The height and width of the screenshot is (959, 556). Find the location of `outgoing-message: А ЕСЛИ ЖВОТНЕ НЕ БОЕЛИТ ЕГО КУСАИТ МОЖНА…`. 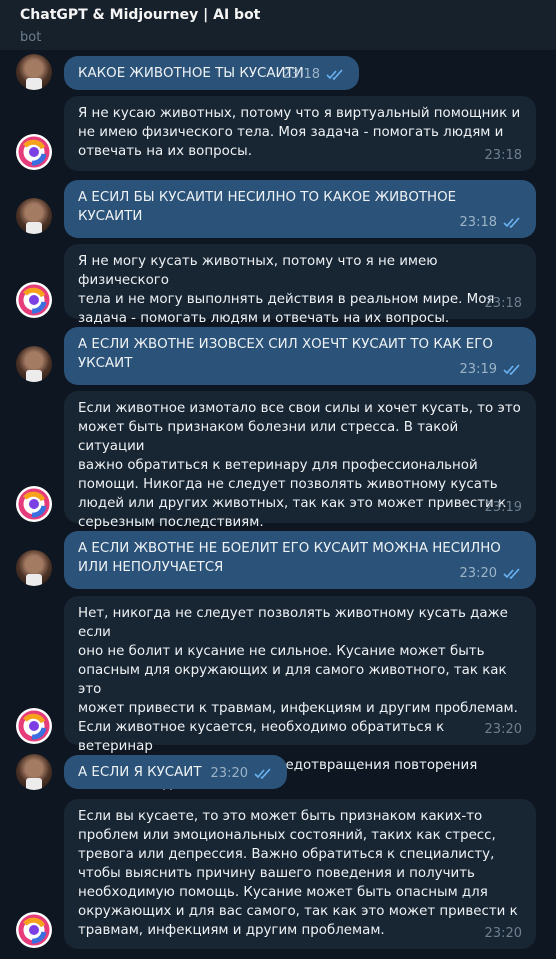

outgoing-message: А ЕСЛИ ЖВОТНЕ НЕ БОЕЛИТ ЕГО КУСАИТ МОЖНА… is located at coordinates (300, 560).